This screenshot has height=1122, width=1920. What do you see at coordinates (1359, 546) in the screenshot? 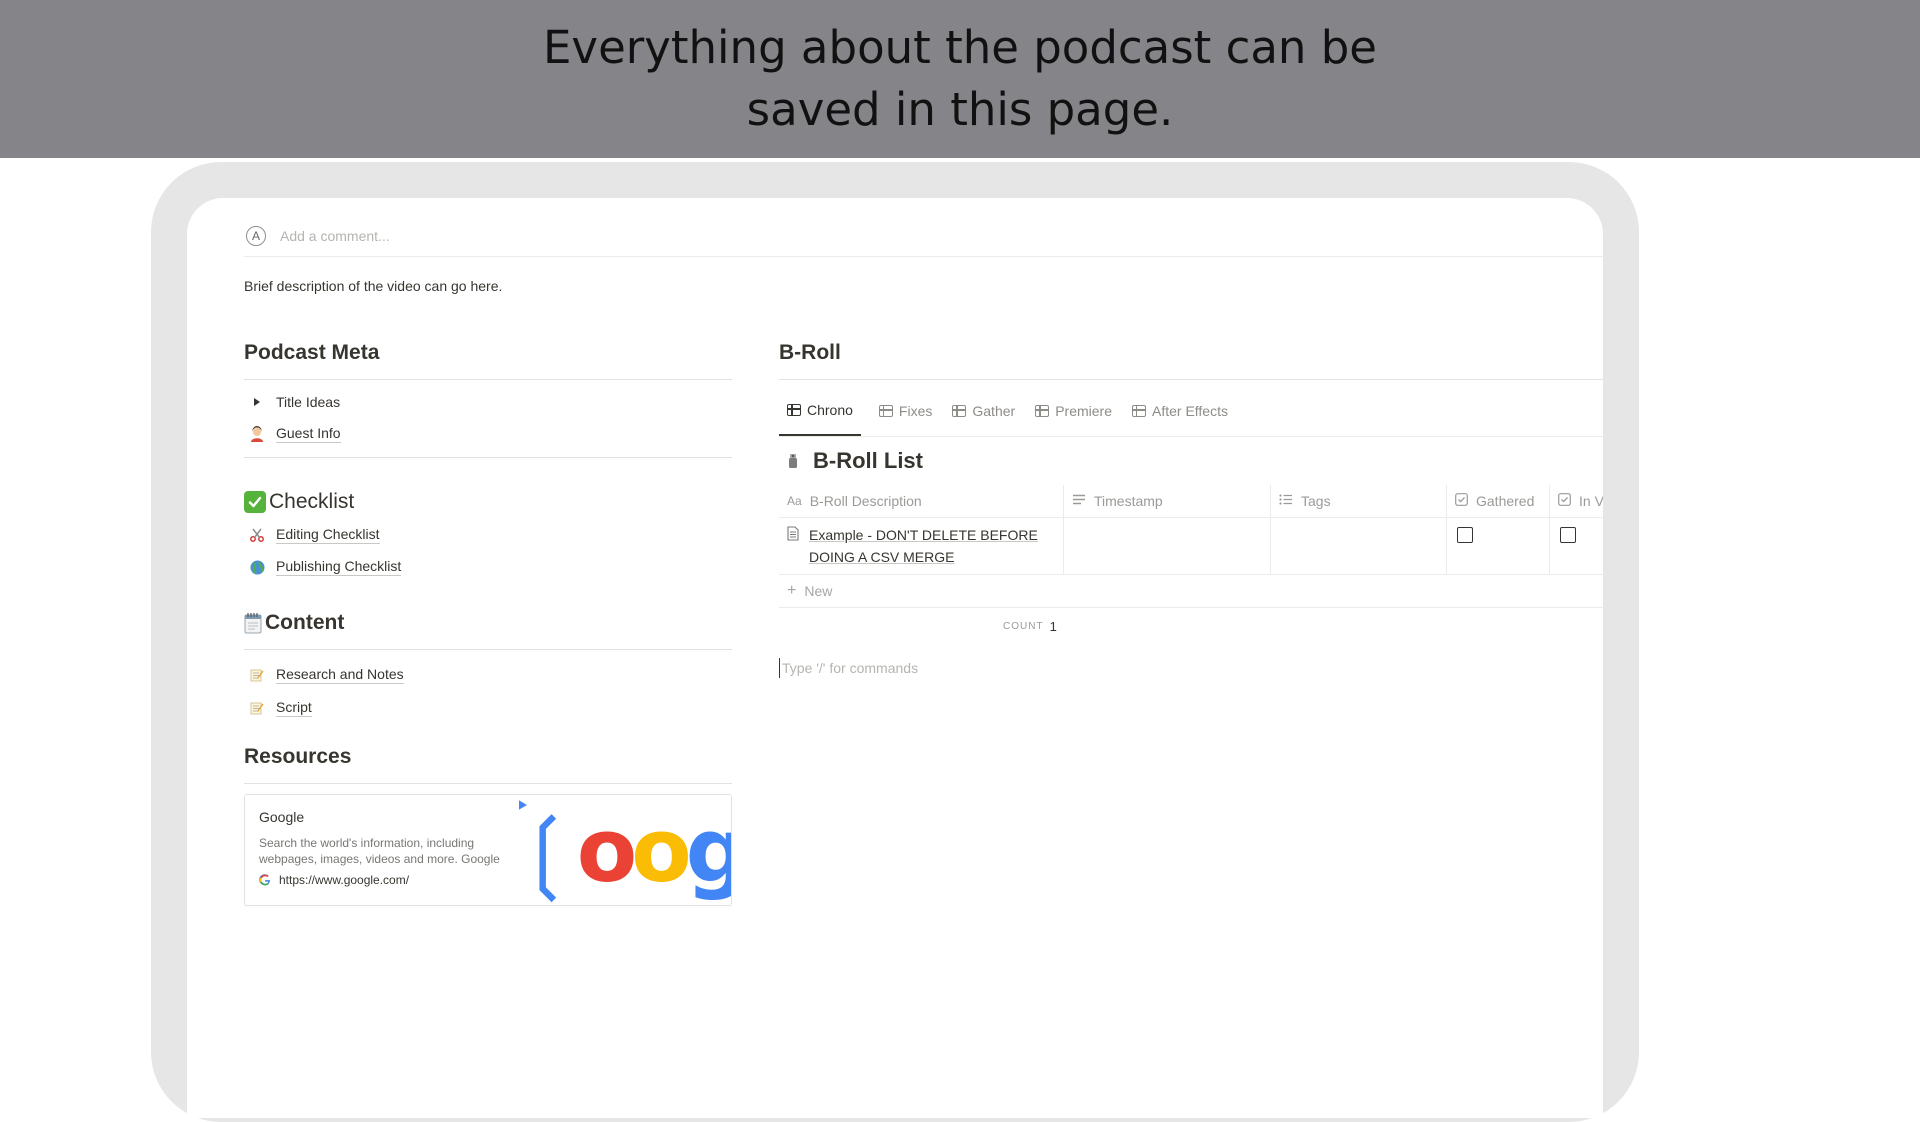
I see `cell-tags` at bounding box center [1359, 546].